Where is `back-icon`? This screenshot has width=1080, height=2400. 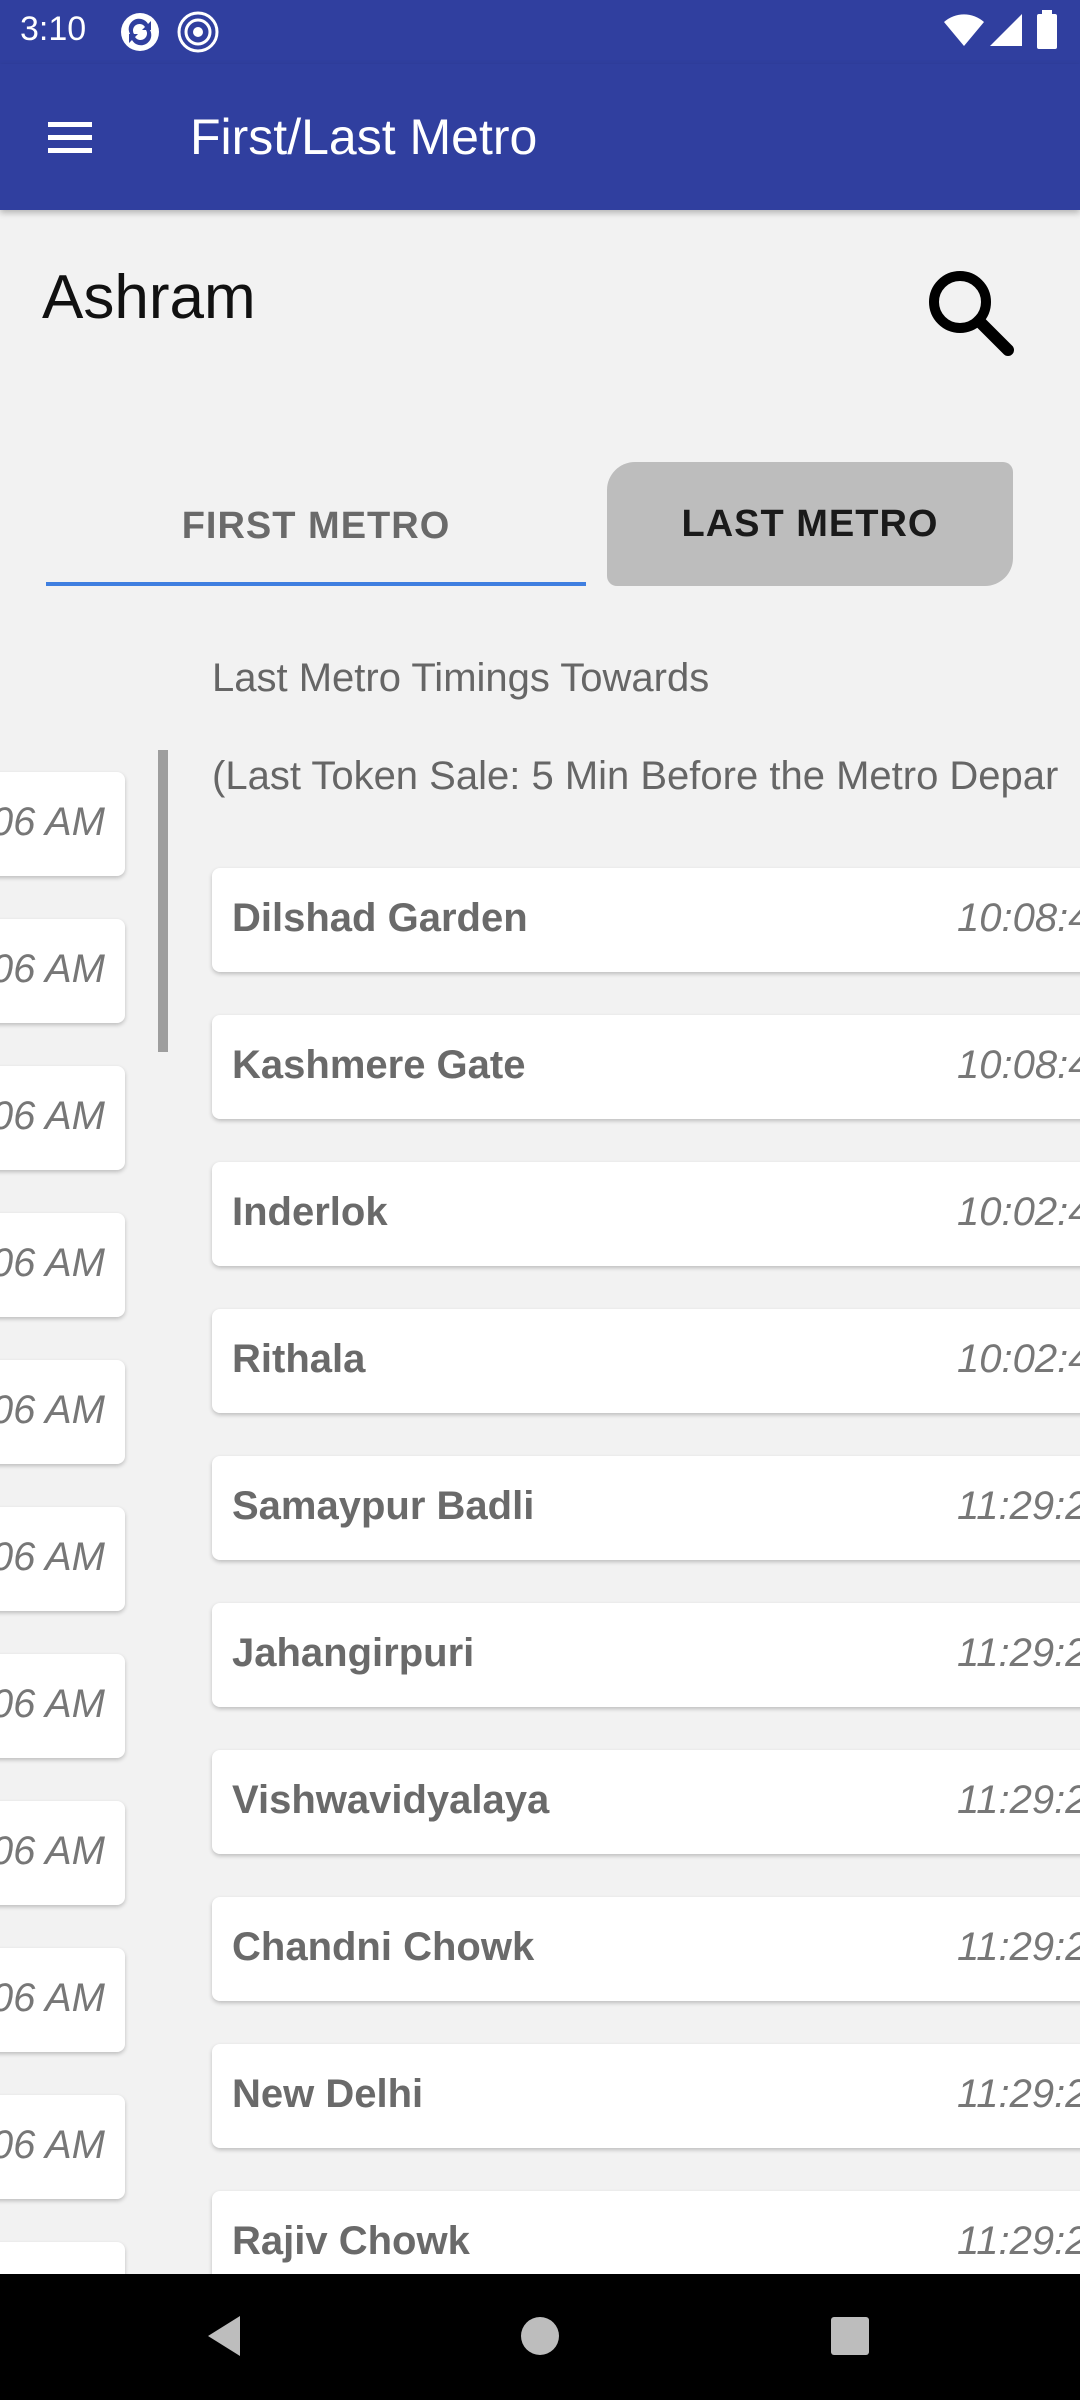
back-icon is located at coordinates (226, 2336).